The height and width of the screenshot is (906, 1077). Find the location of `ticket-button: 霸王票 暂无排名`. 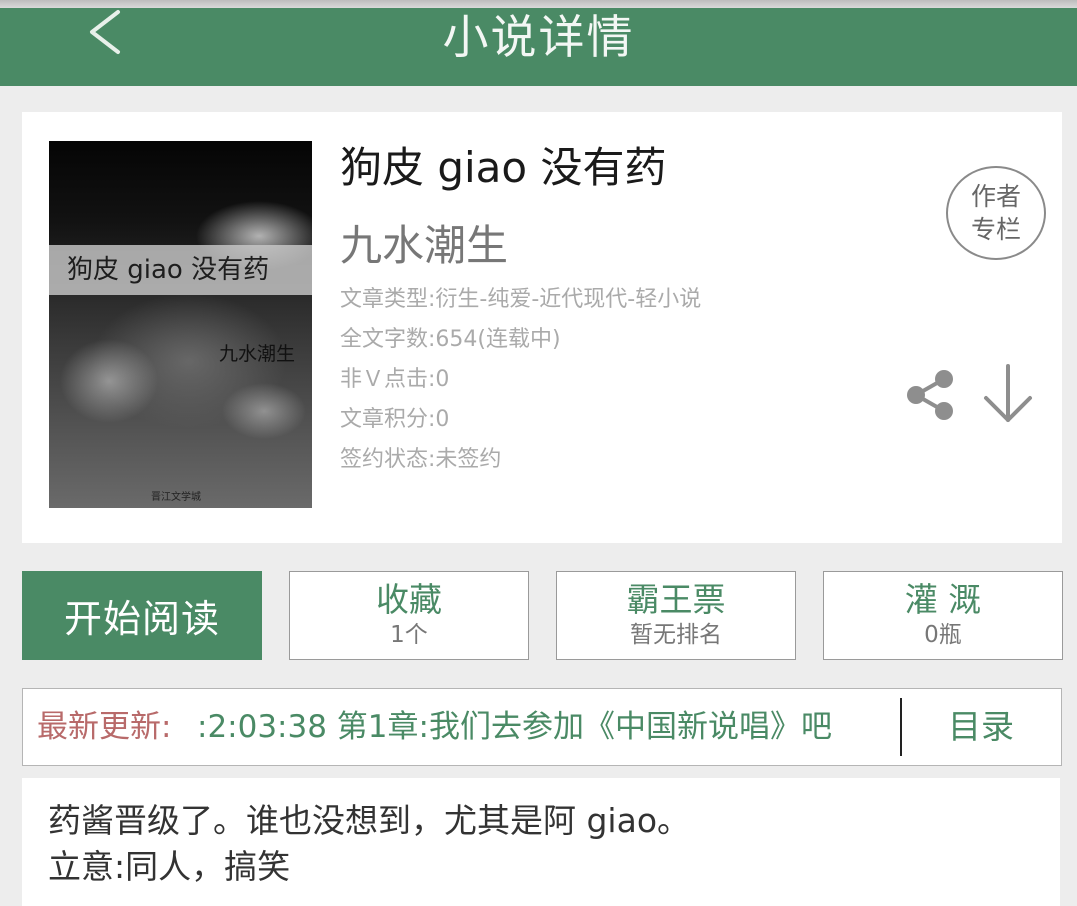

ticket-button: 霸王票 暂无排名 is located at coordinates (676, 615).